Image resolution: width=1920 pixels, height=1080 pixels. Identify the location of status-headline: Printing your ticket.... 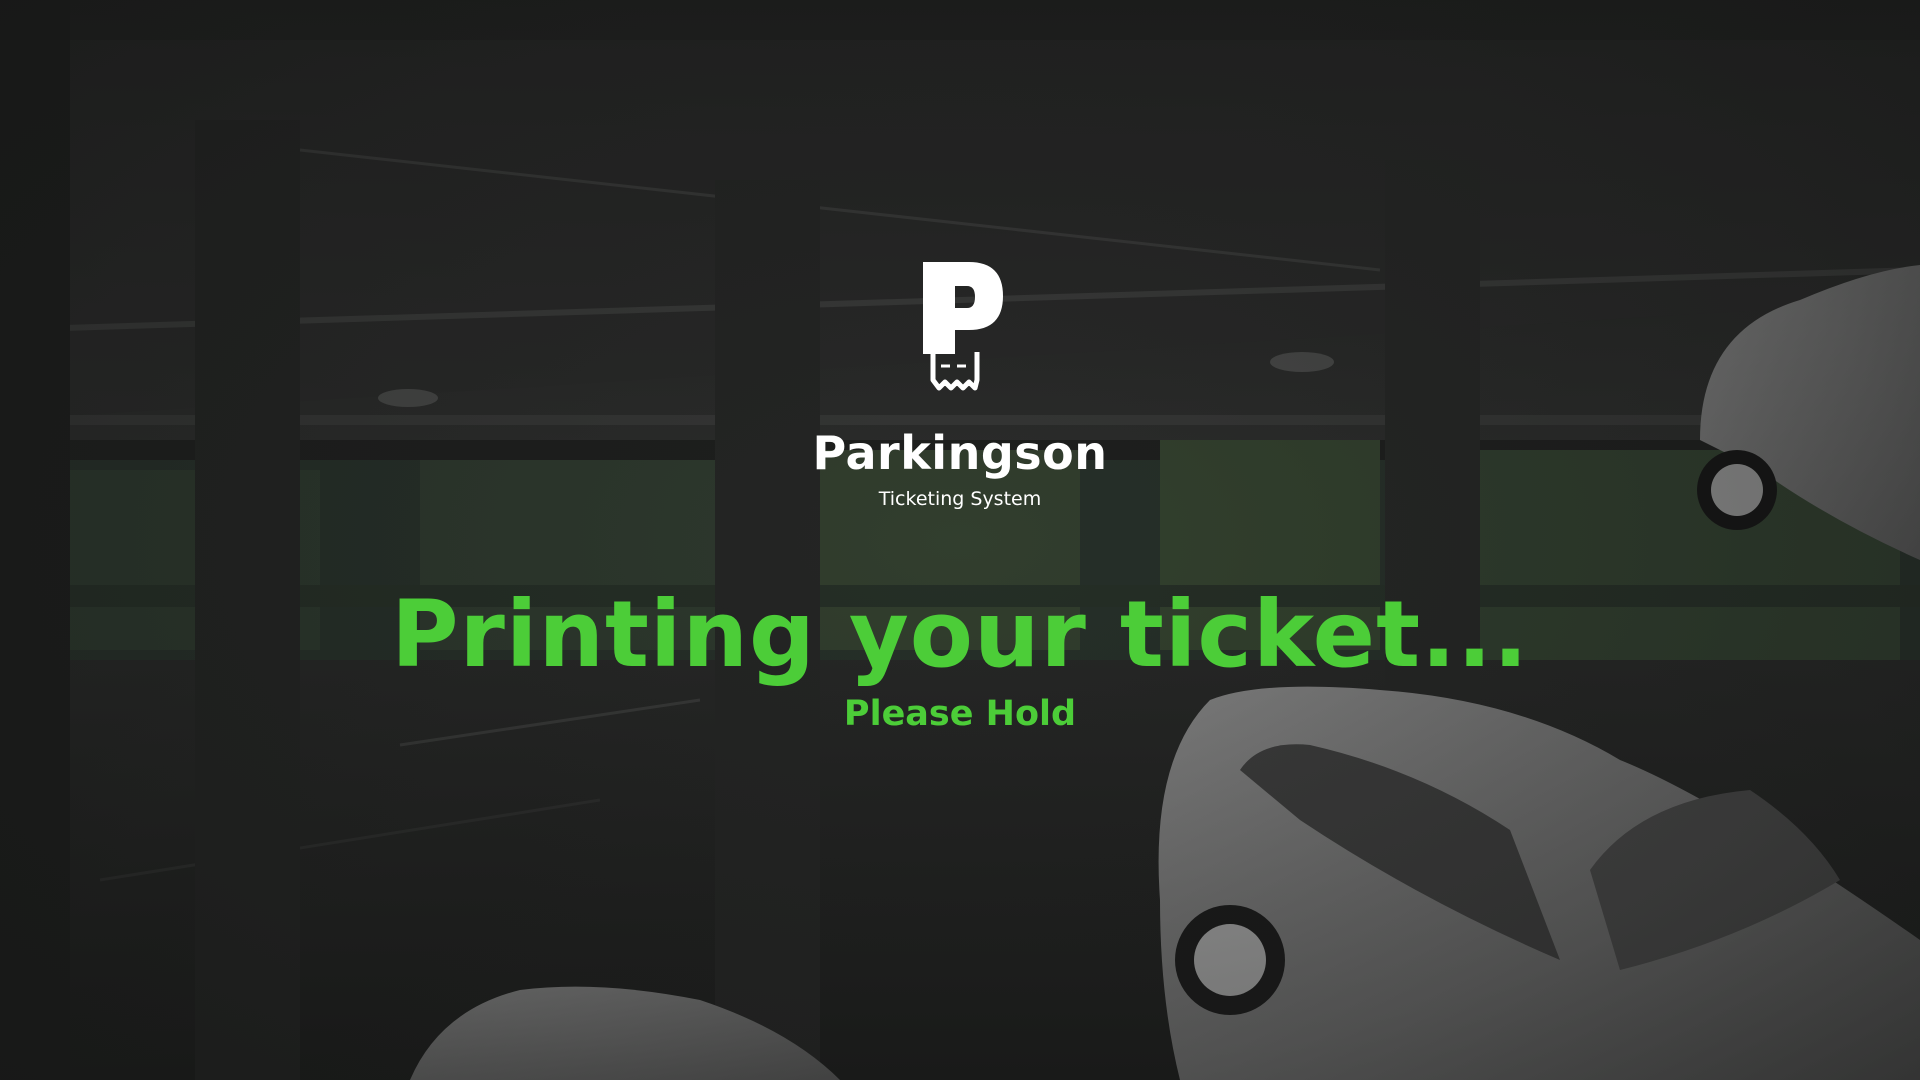
(960, 634).